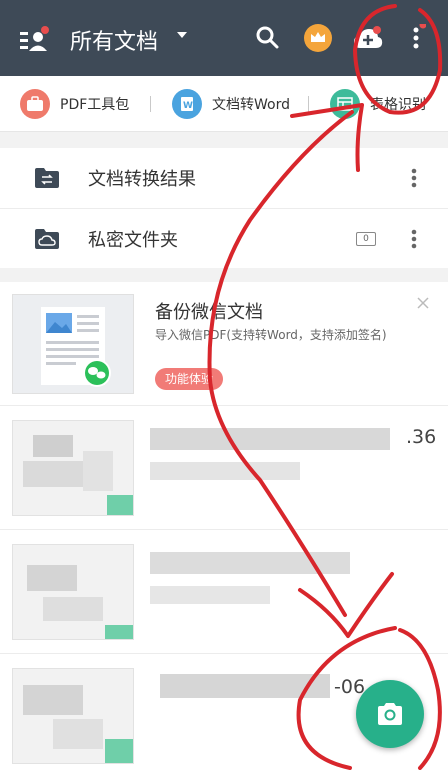 This screenshot has width=448, height=770. I want to click on svg-text: W, so click(188, 106).